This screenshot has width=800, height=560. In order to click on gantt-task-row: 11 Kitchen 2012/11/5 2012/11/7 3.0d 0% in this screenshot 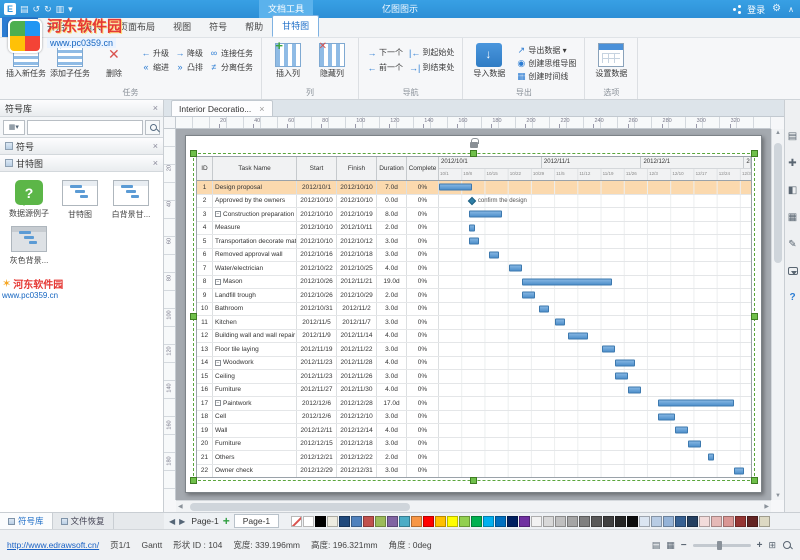, I will do `click(474, 323)`.